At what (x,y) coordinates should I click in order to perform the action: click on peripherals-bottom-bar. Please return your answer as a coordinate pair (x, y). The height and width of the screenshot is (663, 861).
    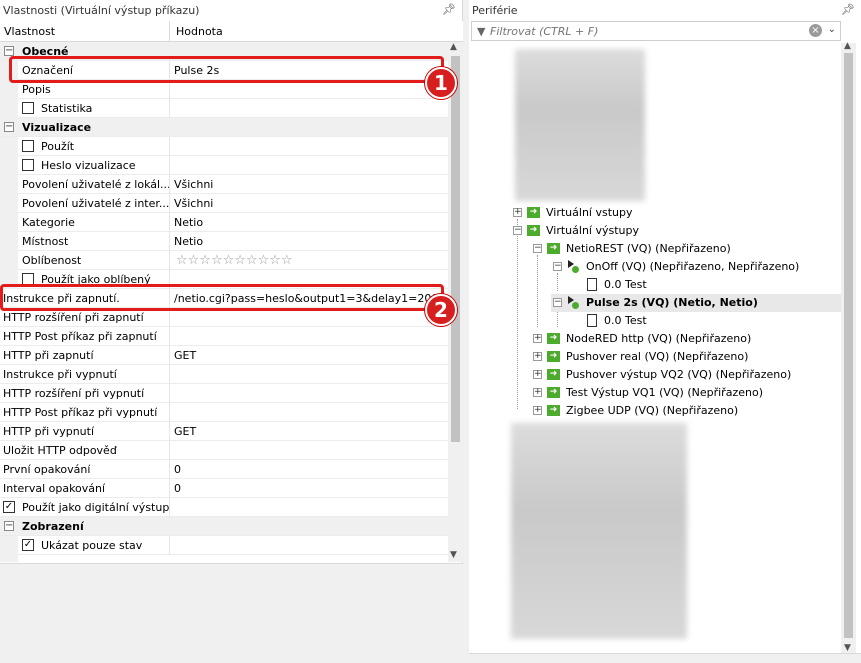
    Looking at the image, I should click on (665, 658).